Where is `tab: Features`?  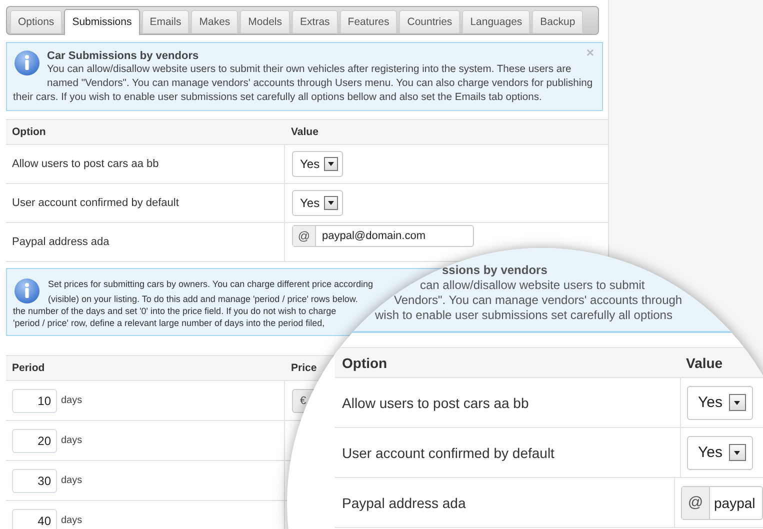 tab: Features is located at coordinates (369, 21).